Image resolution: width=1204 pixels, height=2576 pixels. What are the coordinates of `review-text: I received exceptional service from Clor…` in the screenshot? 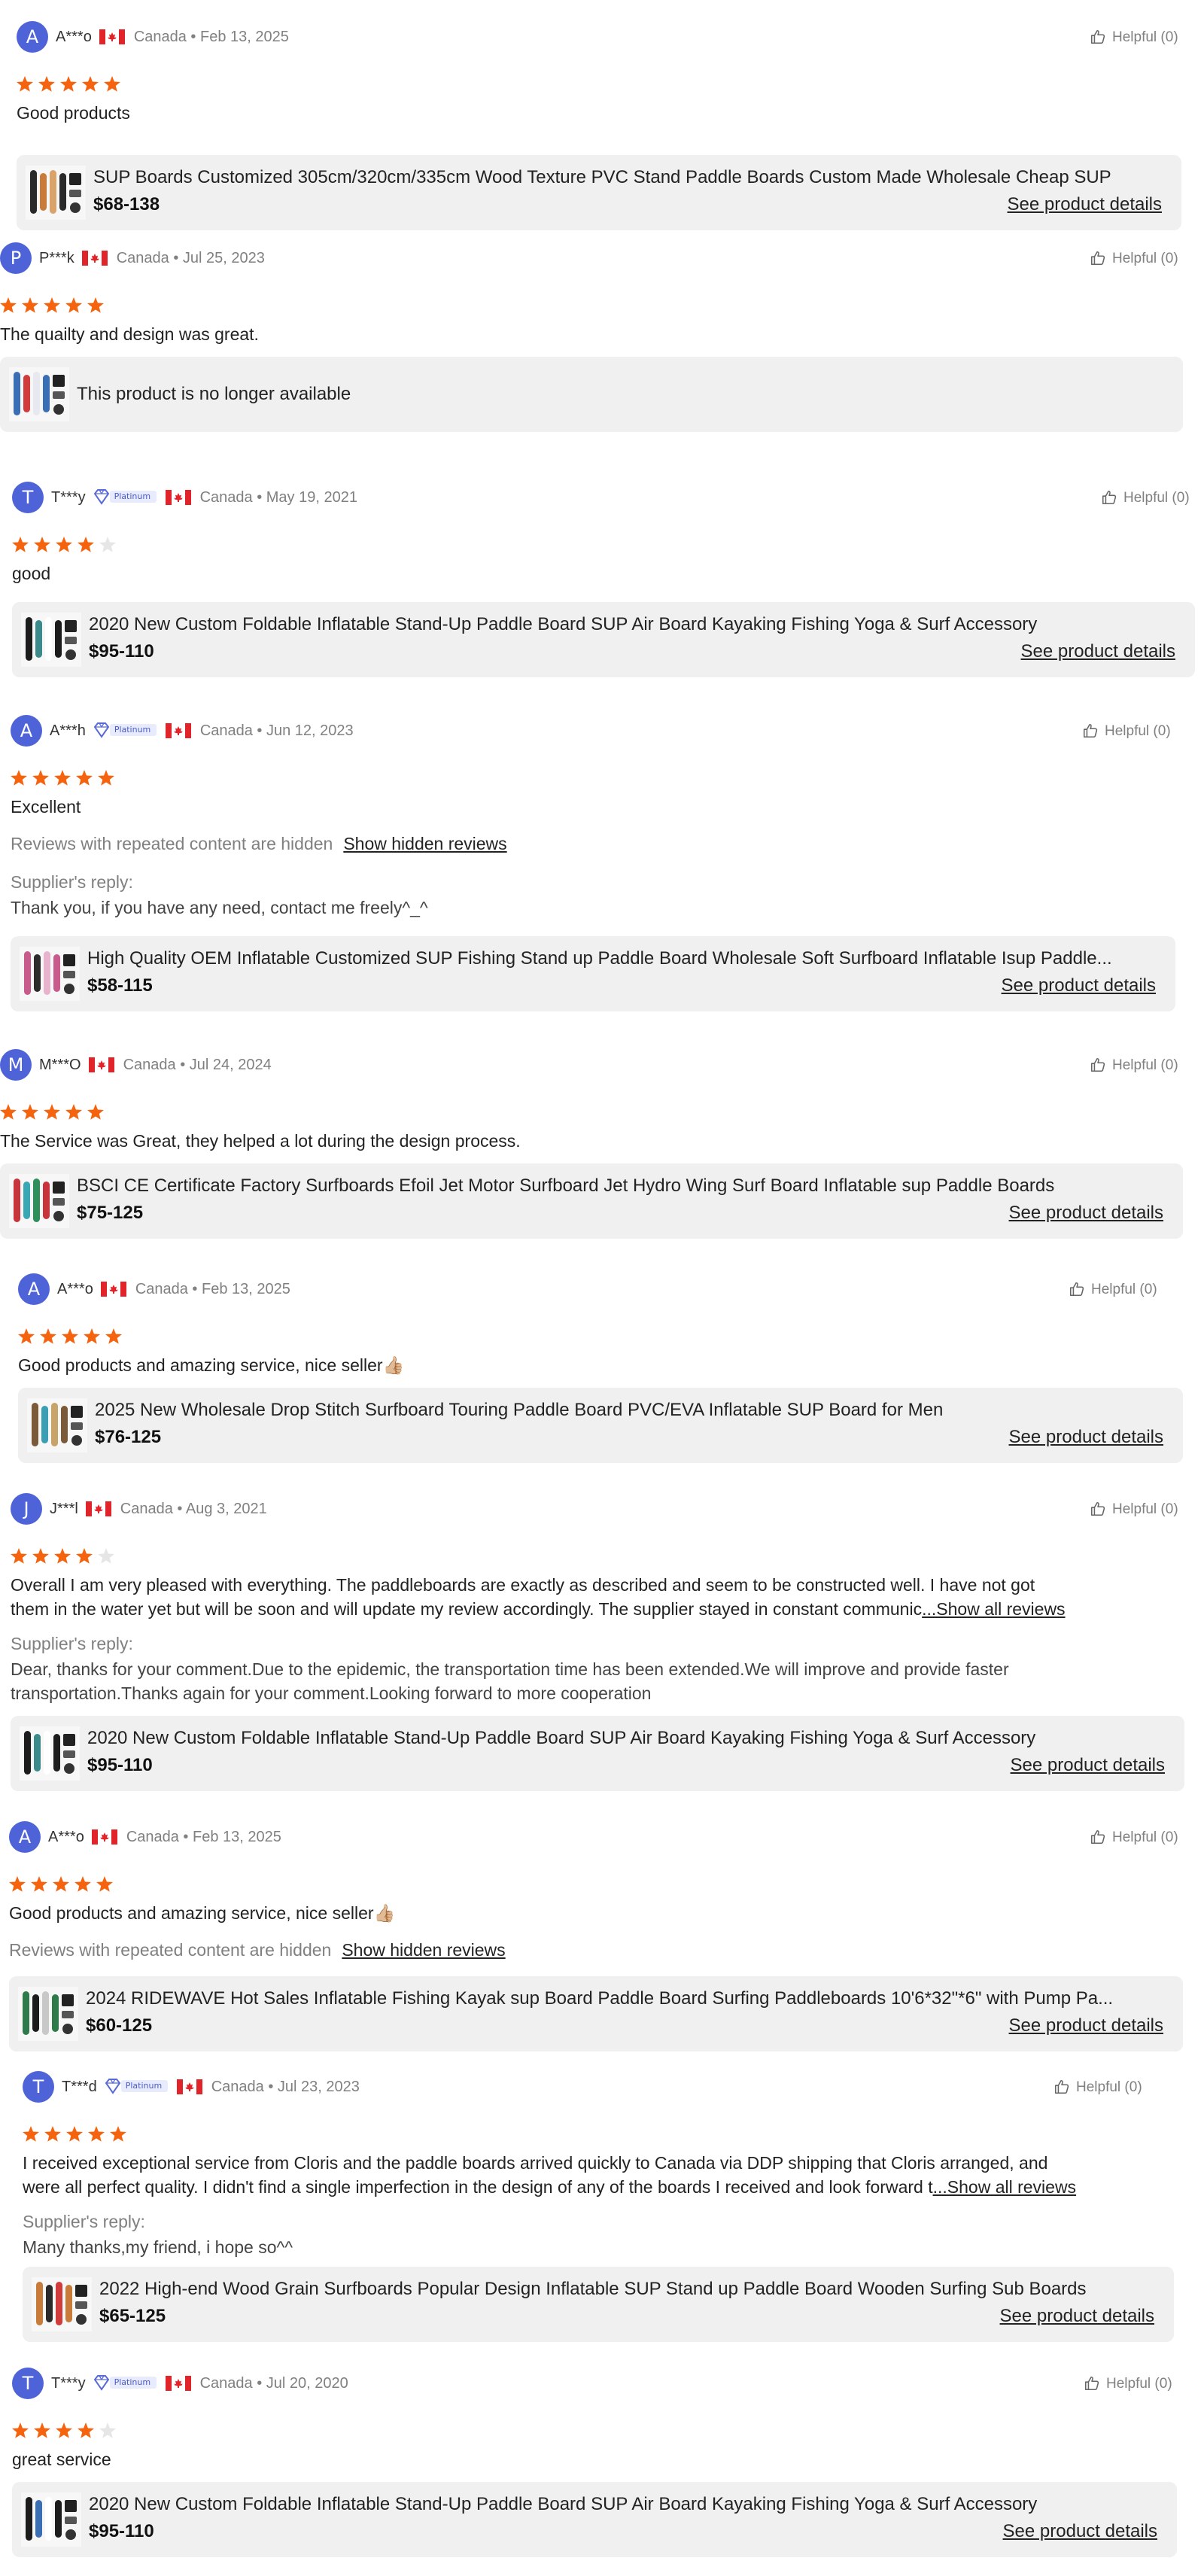 It's located at (535, 2163).